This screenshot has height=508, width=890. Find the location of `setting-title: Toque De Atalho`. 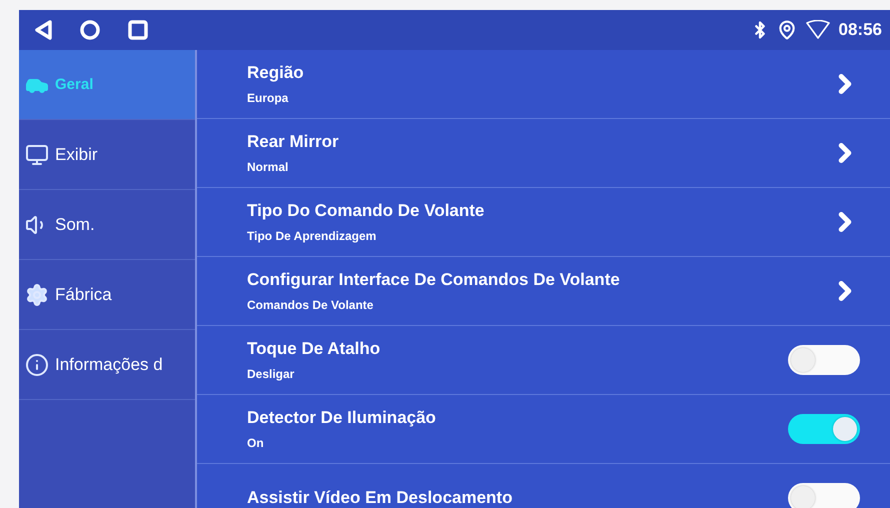

setting-title: Toque De Atalho is located at coordinates (314, 349).